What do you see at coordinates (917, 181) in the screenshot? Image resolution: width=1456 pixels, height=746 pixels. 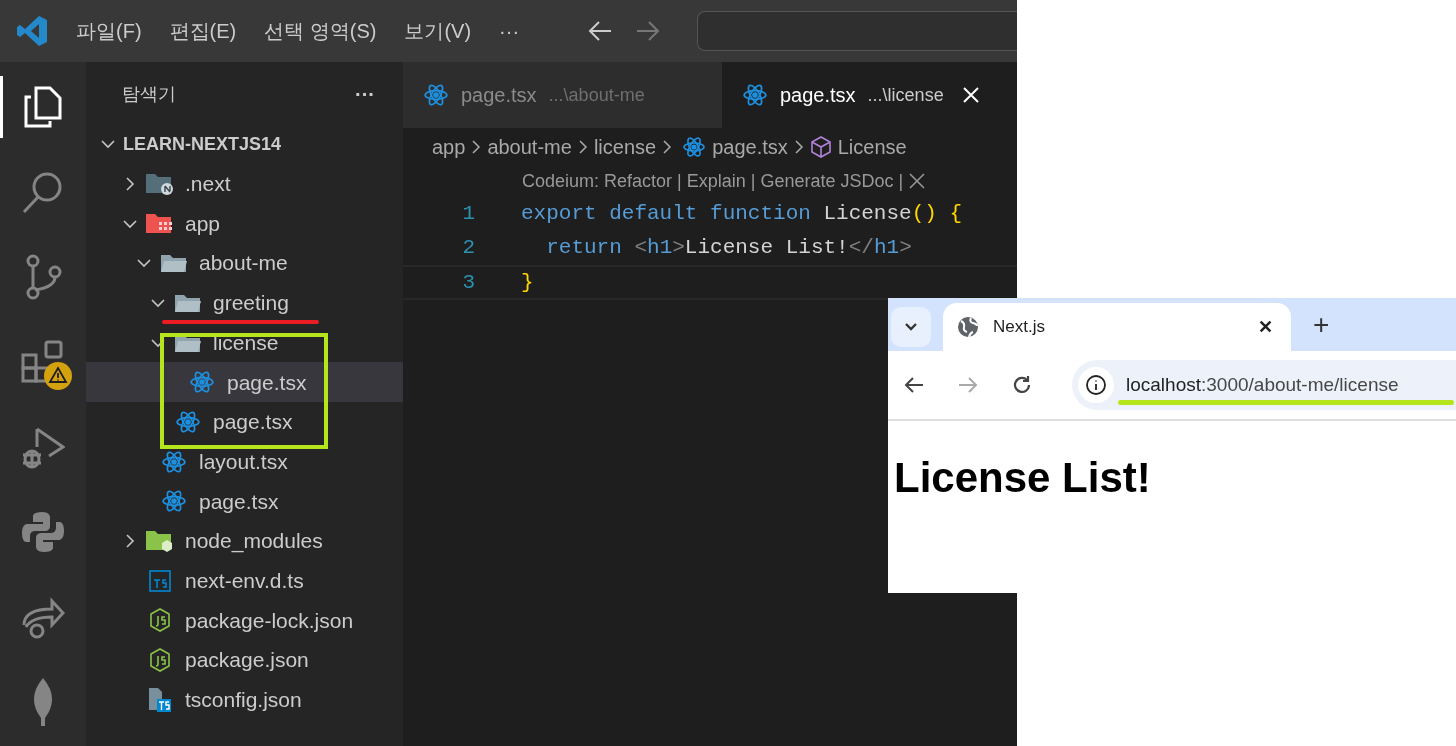 I see `close-icon` at bounding box center [917, 181].